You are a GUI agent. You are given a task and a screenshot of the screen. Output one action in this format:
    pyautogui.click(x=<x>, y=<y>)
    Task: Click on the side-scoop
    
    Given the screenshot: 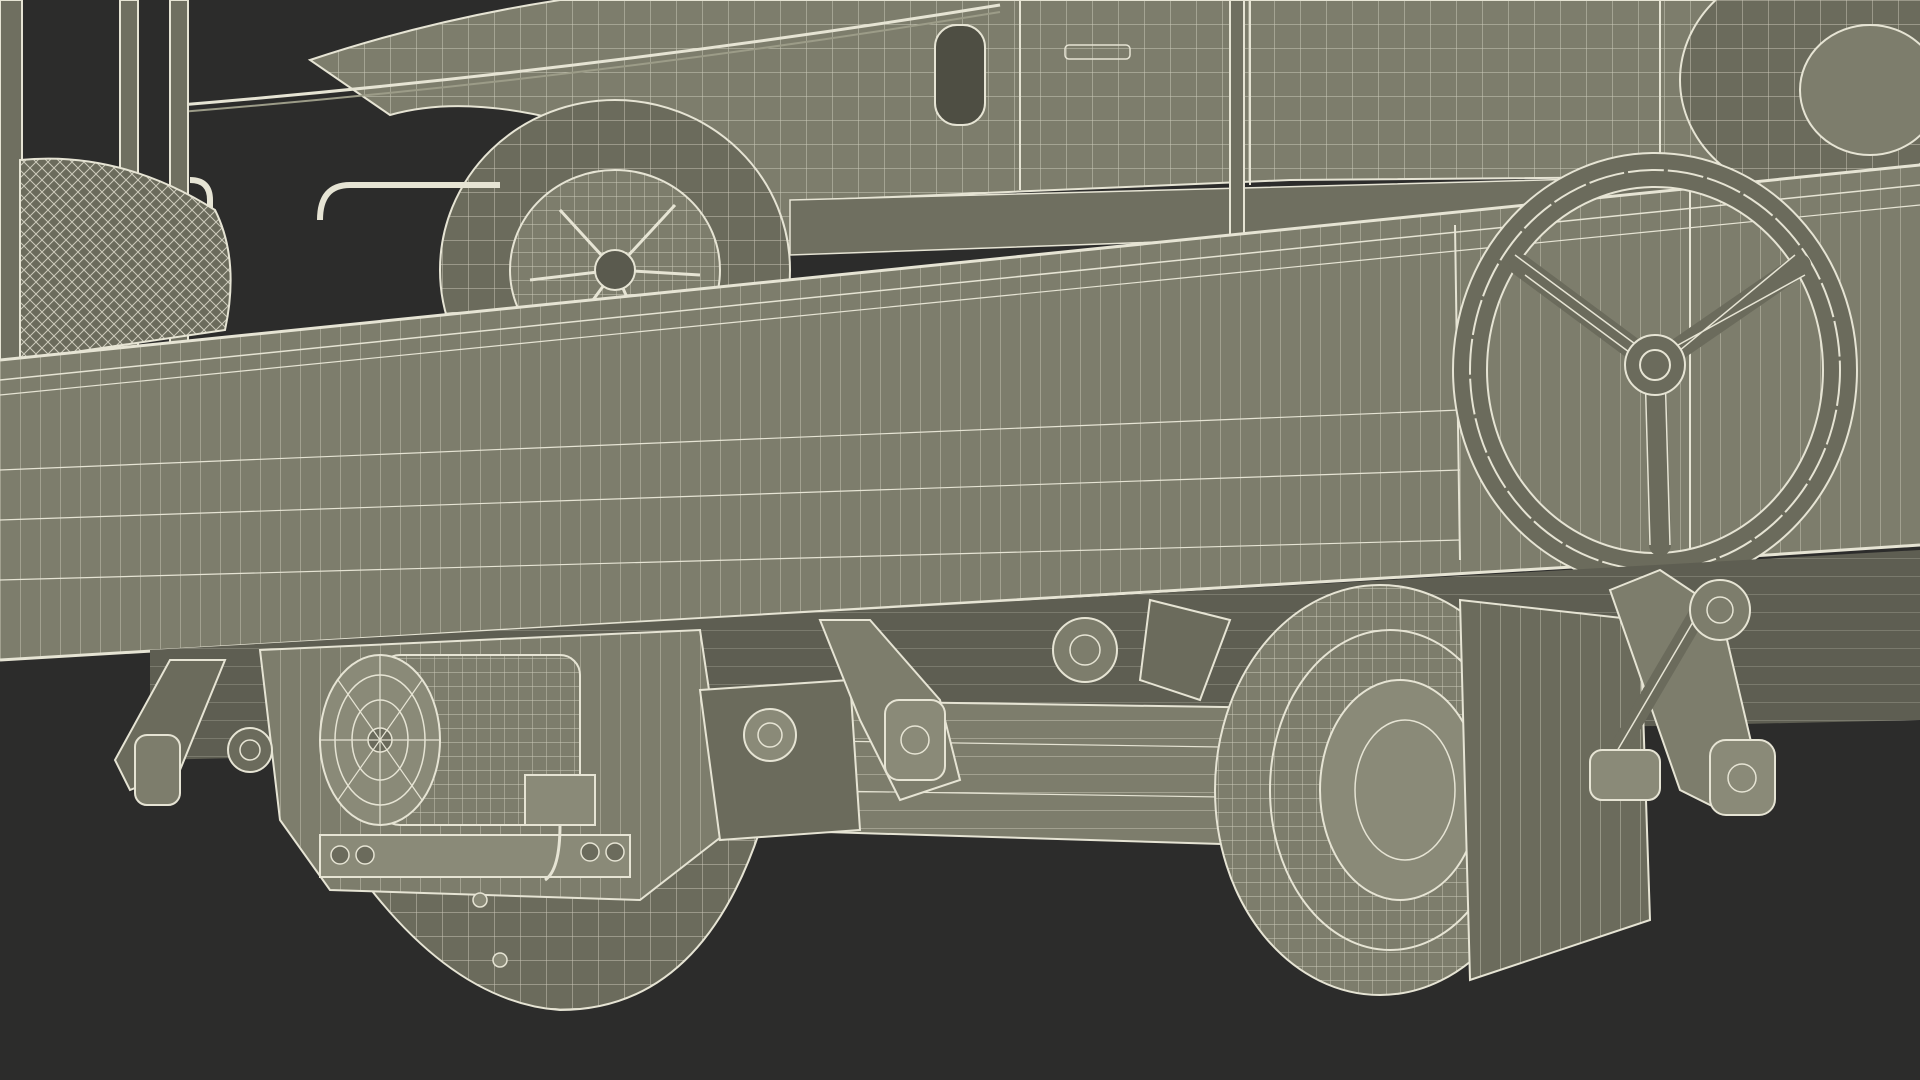 What is the action you would take?
    pyautogui.click(x=960, y=75)
    